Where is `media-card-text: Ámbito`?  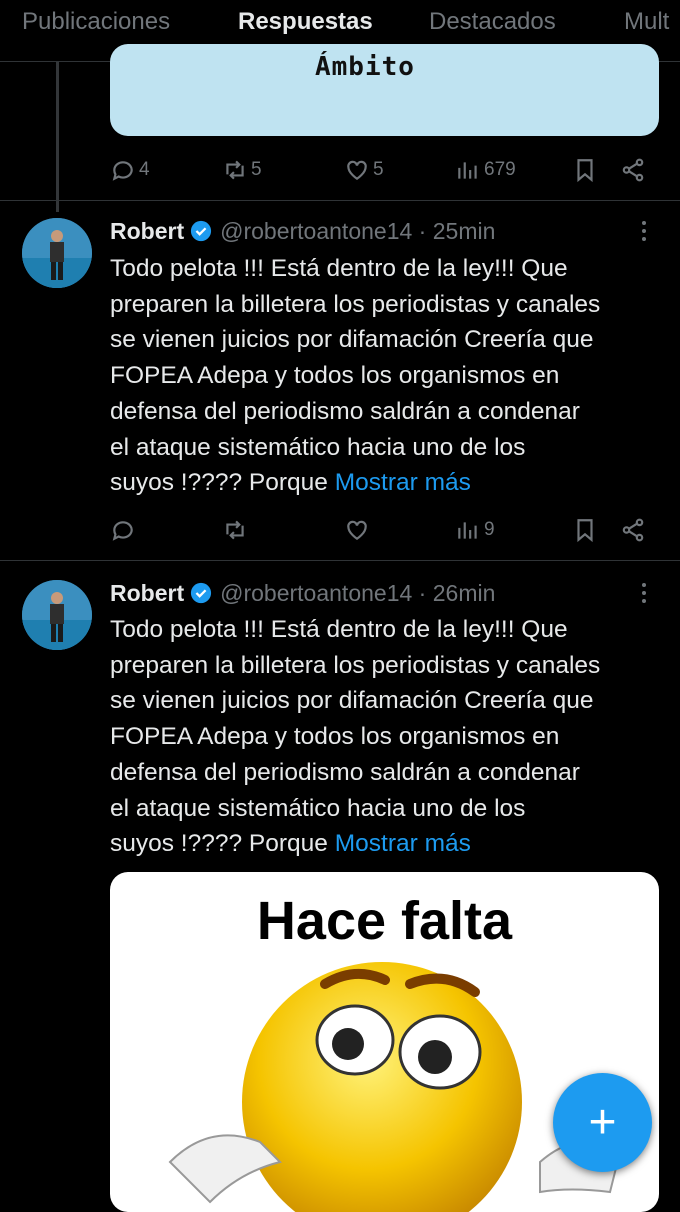
media-card-text: Ámbito is located at coordinates (365, 67).